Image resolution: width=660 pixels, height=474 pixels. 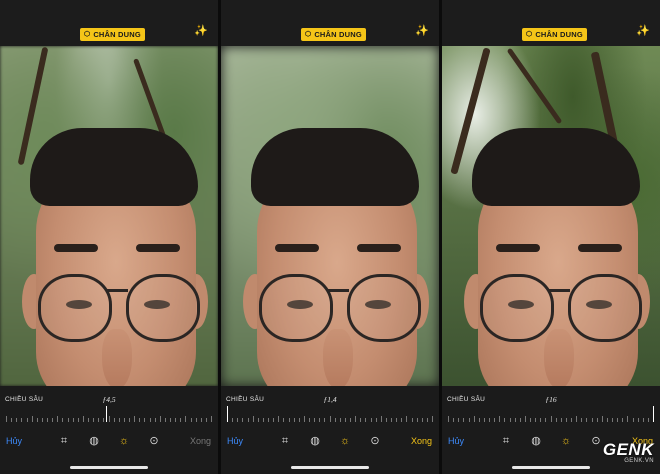 I want to click on edit-toolbar: Hủy ⌗ ◍ ☼ ⊙ Xong, so click(x=330, y=442).